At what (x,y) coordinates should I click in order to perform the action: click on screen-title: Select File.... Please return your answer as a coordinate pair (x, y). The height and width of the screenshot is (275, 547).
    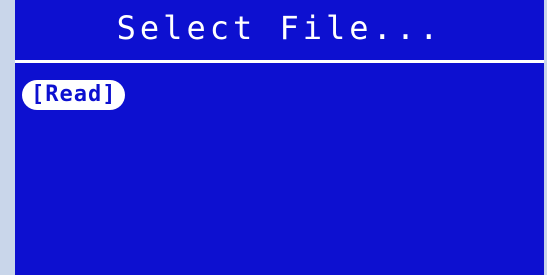
    Looking at the image, I should click on (279, 28).